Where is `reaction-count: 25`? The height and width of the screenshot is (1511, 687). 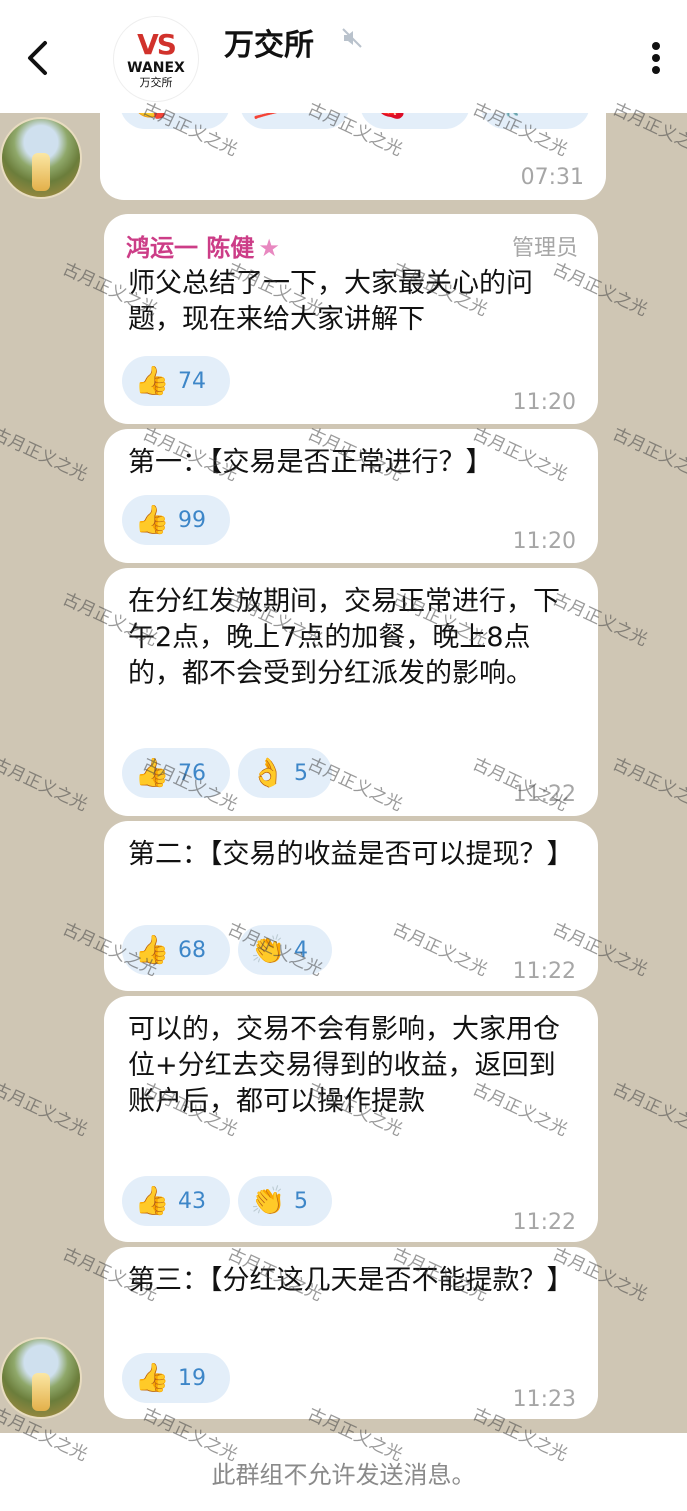 reaction-count: 25 is located at coordinates (430, 115).